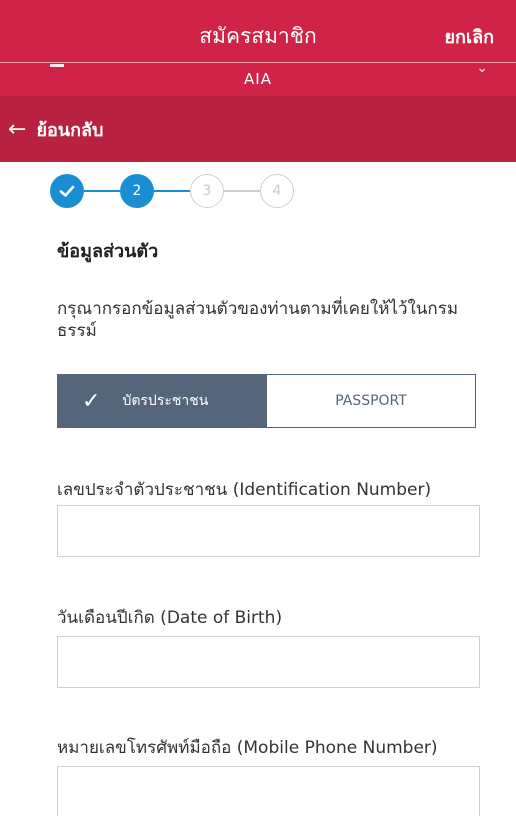 Image resolution: width=516 pixels, height=816 pixels. I want to click on date-of-birth-label: วันเดือนปีเกิด (Date of Birth), so click(170, 618).